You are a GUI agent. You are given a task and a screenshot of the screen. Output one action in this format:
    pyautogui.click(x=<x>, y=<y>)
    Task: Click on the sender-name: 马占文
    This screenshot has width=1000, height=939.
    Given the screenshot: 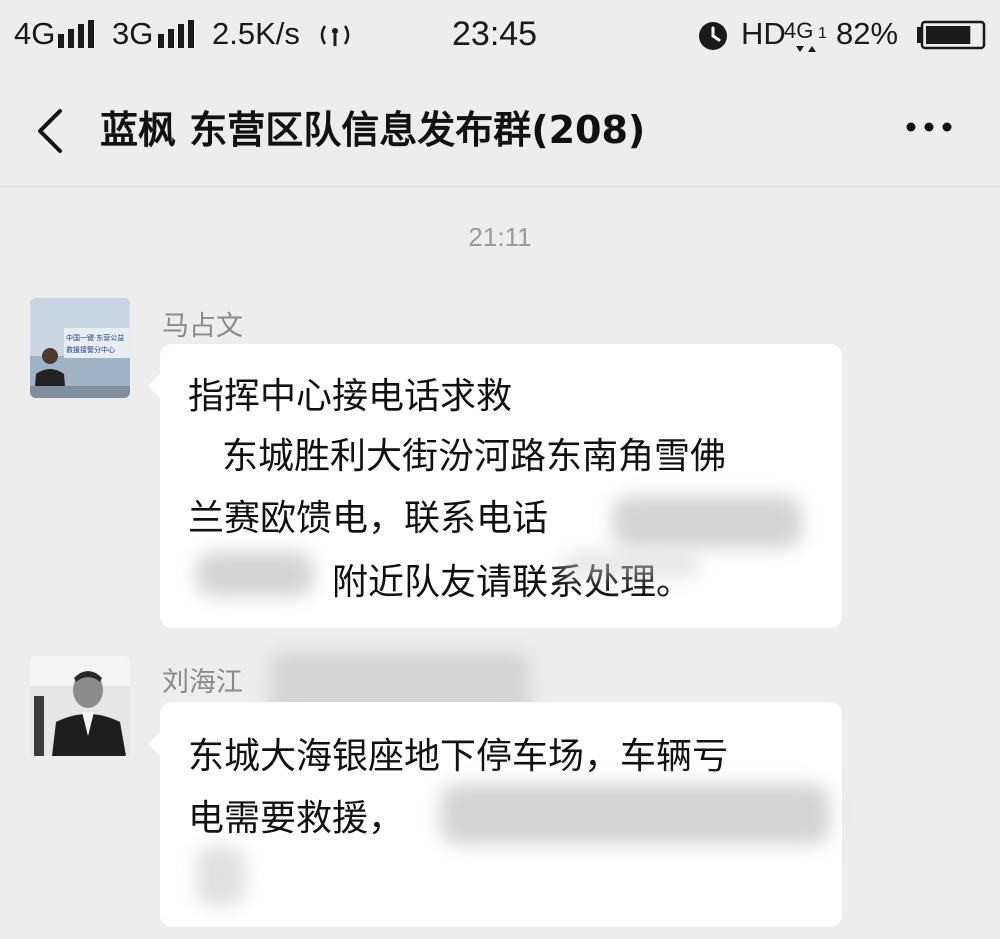 What is the action you would take?
    pyautogui.click(x=202, y=326)
    